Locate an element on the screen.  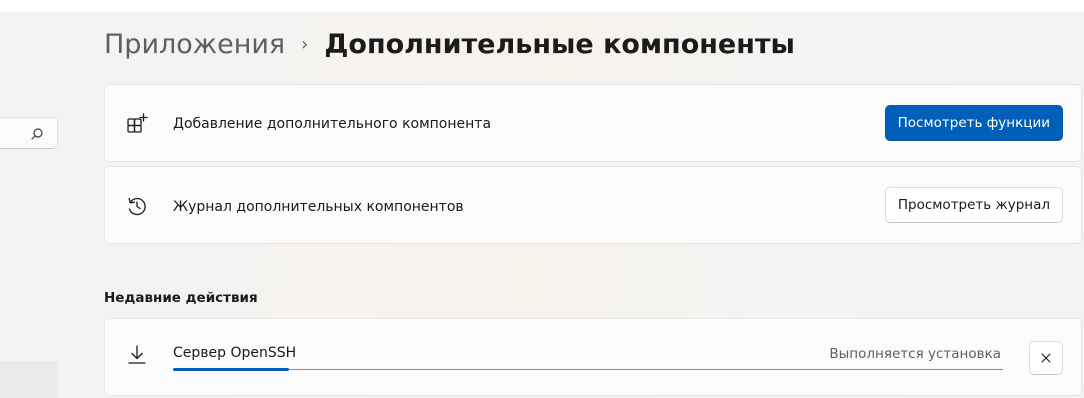
cancel-install-button is located at coordinates (1046, 358).